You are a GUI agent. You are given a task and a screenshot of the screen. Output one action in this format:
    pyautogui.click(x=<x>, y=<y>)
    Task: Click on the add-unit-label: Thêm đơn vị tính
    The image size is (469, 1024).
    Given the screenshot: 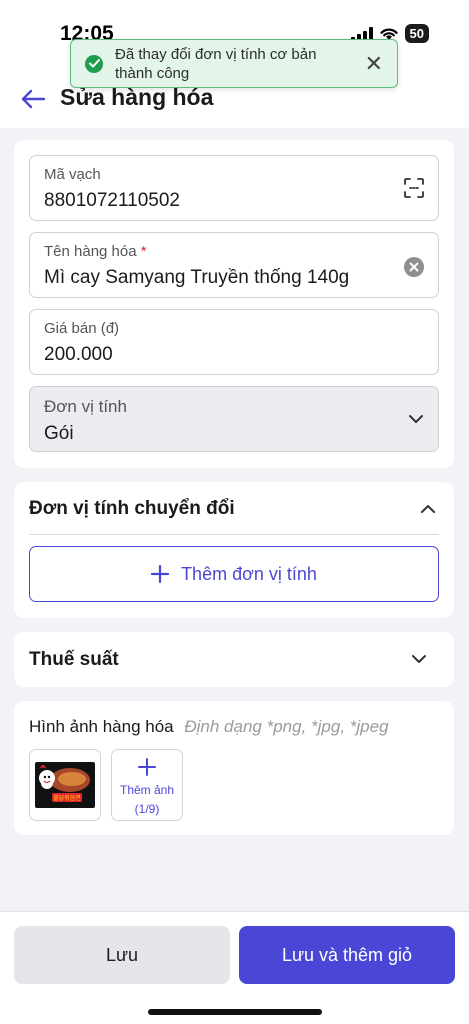 What is the action you would take?
    pyautogui.click(x=249, y=573)
    